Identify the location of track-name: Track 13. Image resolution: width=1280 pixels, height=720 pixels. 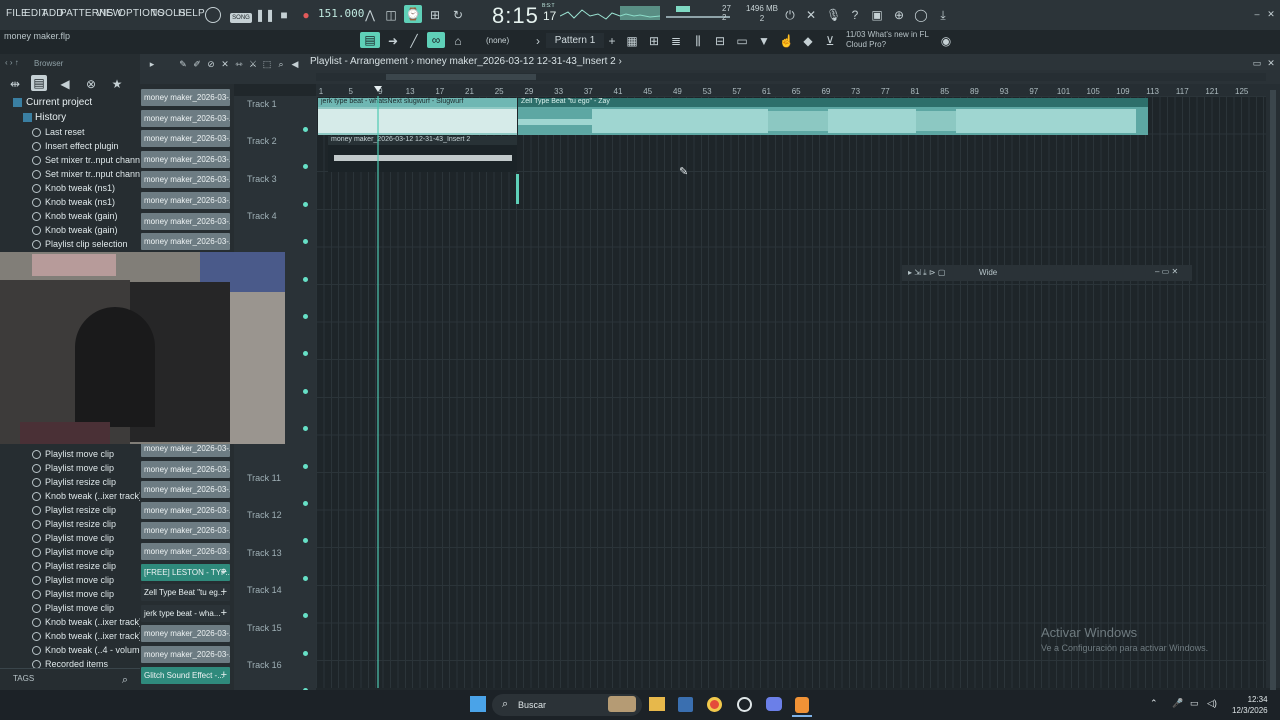
(264, 553).